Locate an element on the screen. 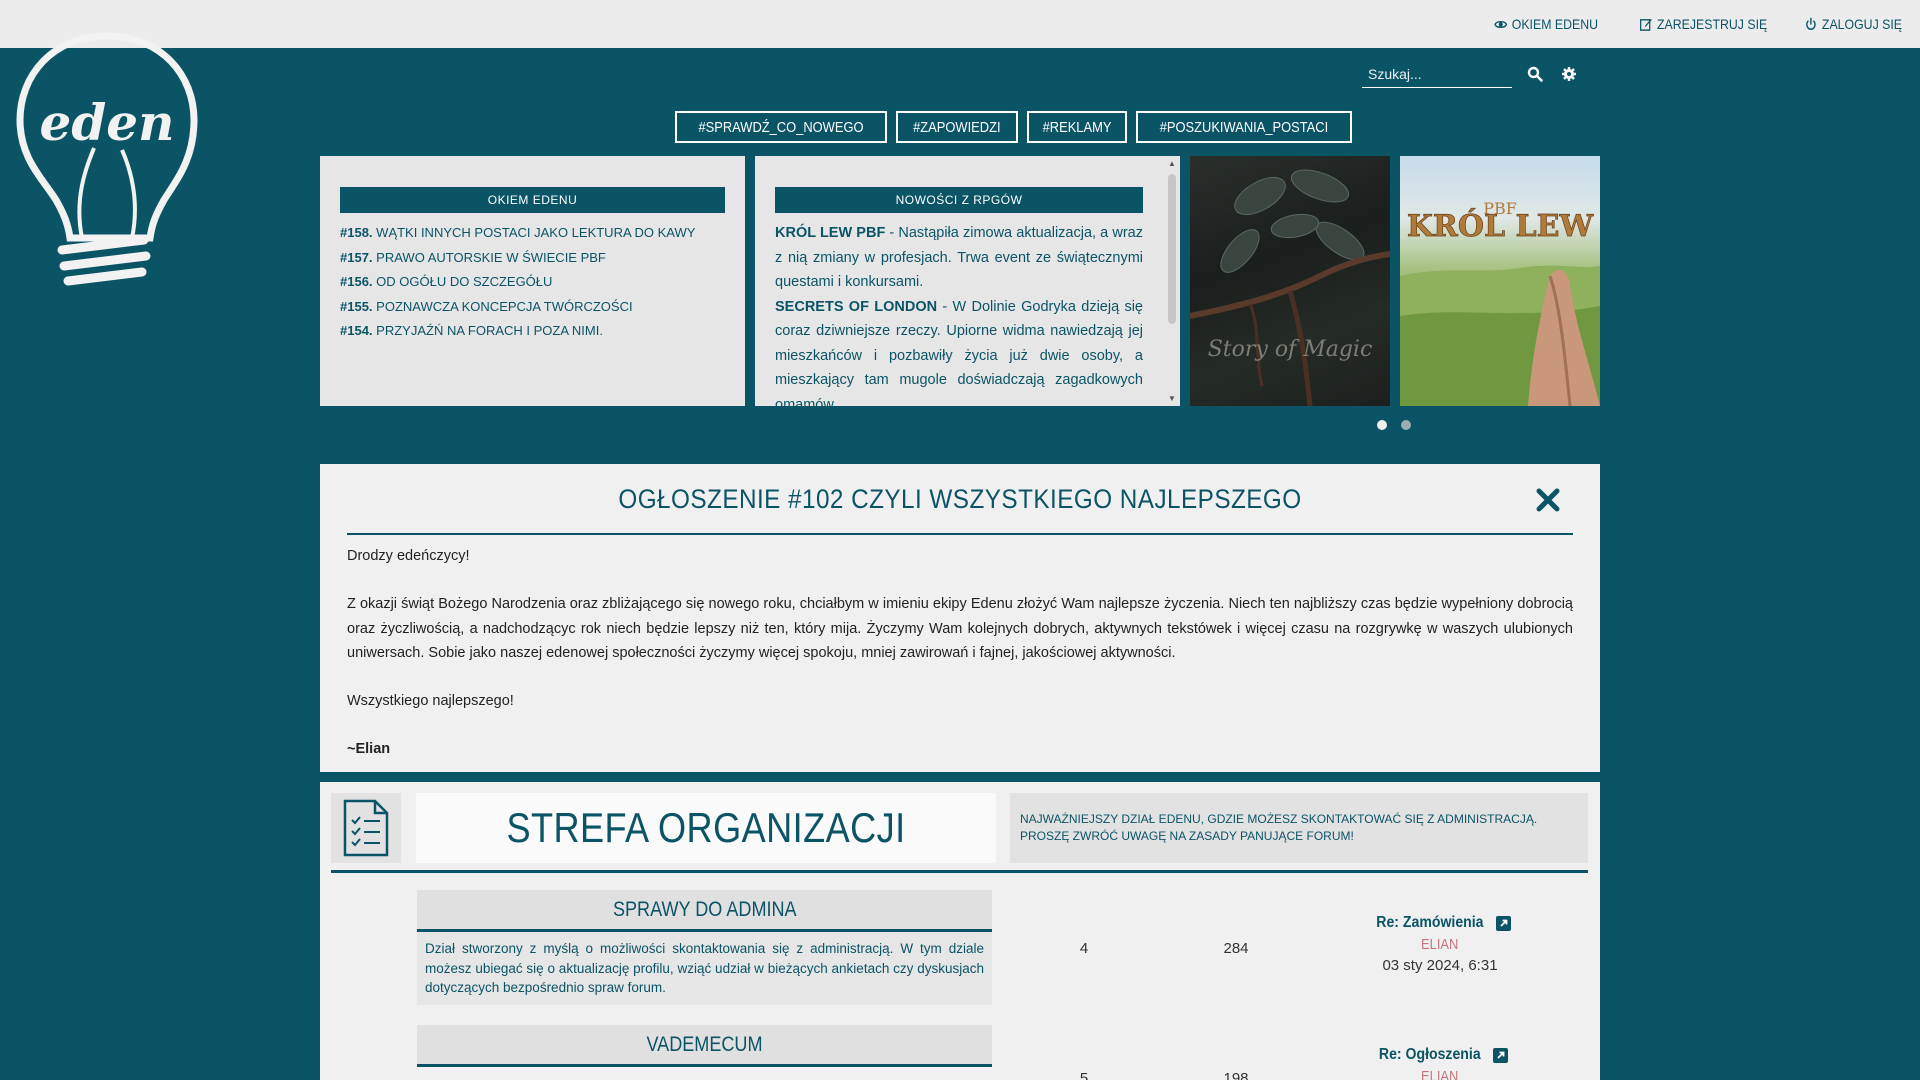 This screenshot has height=1080, width=1920. tag-label: #POSZUKIWANIA_POSTACI is located at coordinates (1243, 127).